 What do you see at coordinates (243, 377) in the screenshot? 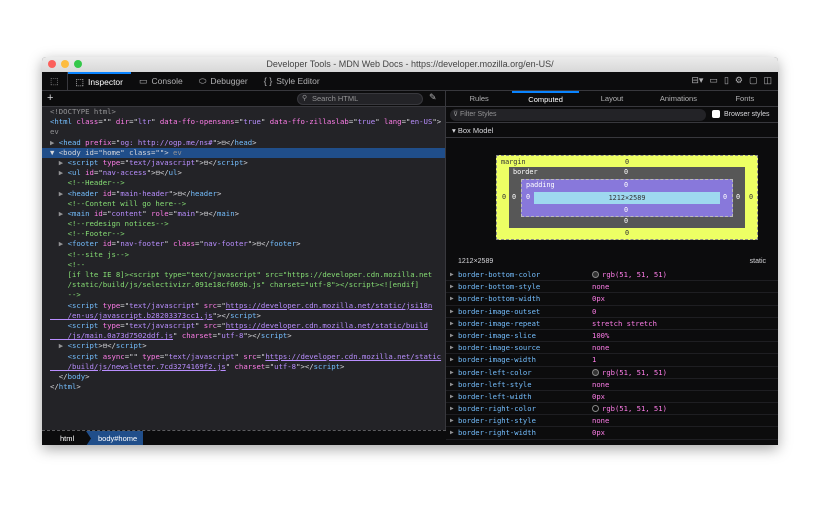
I see `markup-line: </body>` at bounding box center [243, 377].